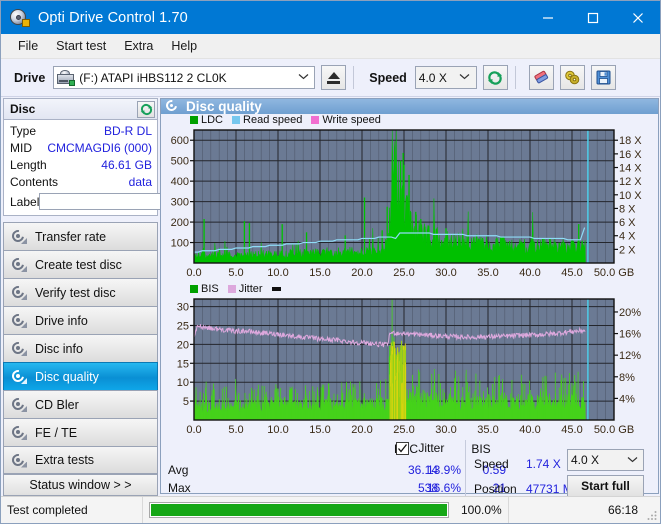  Describe the element at coordinates (80, 376) in the screenshot. I see `sidebar-item-disc-quality: Disc quality` at that location.